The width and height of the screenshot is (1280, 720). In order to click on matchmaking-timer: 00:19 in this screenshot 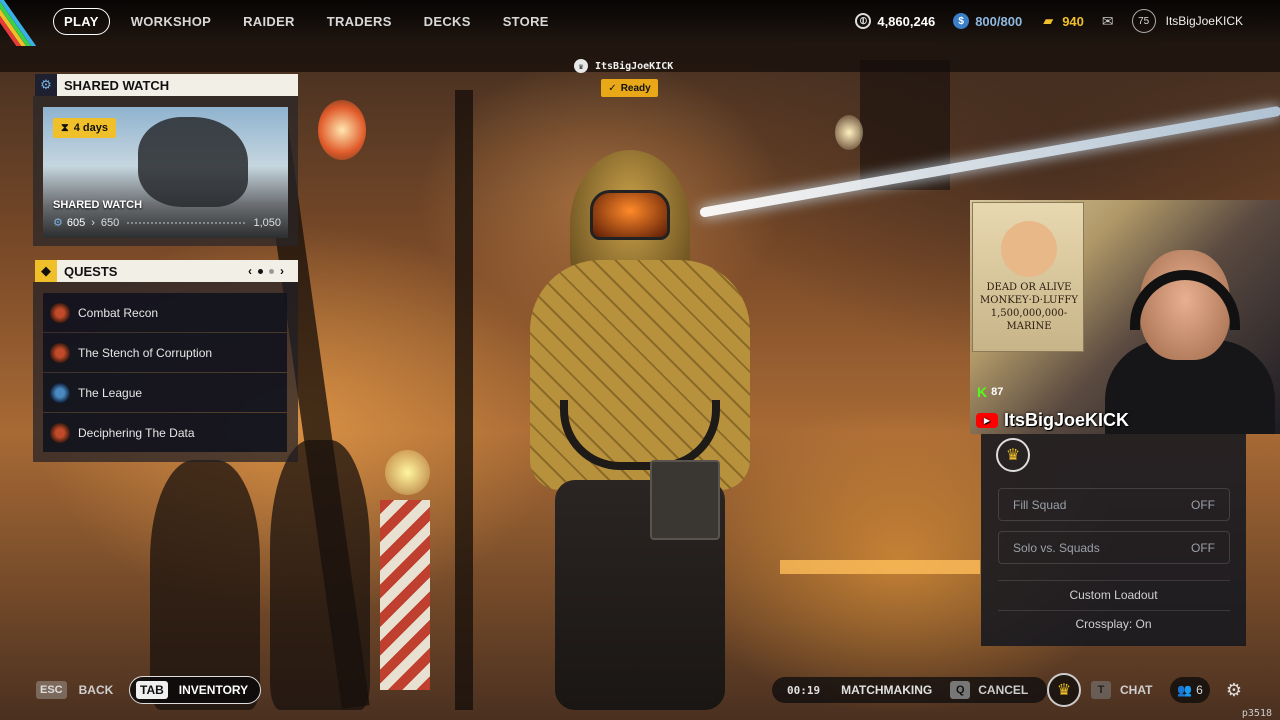, I will do `click(804, 690)`.